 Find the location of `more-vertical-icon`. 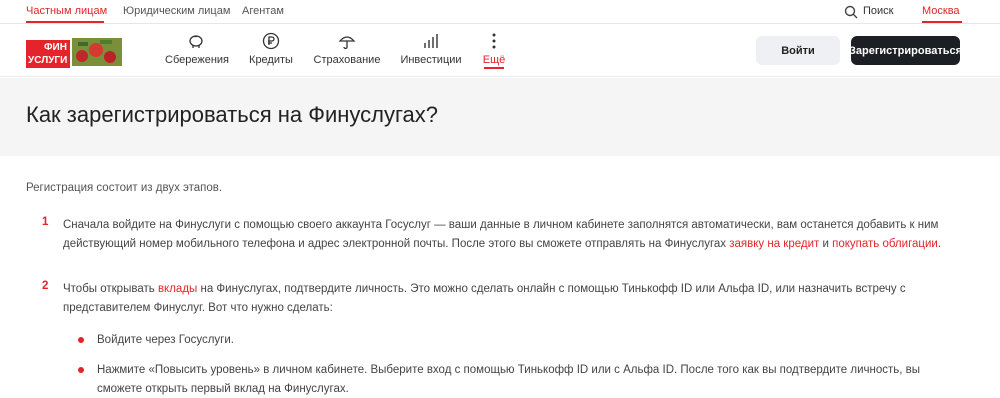

more-vertical-icon is located at coordinates (494, 41).